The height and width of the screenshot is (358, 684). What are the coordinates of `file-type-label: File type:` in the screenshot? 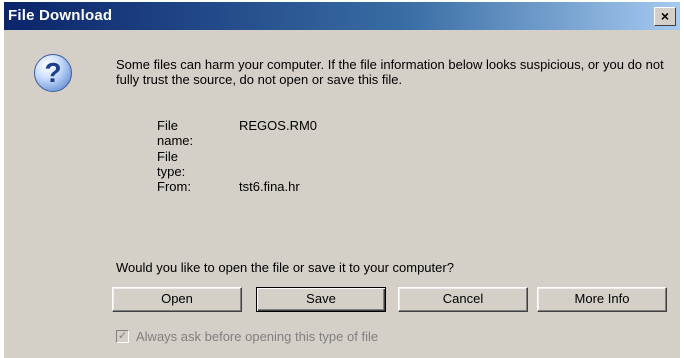 It's located at (171, 164).